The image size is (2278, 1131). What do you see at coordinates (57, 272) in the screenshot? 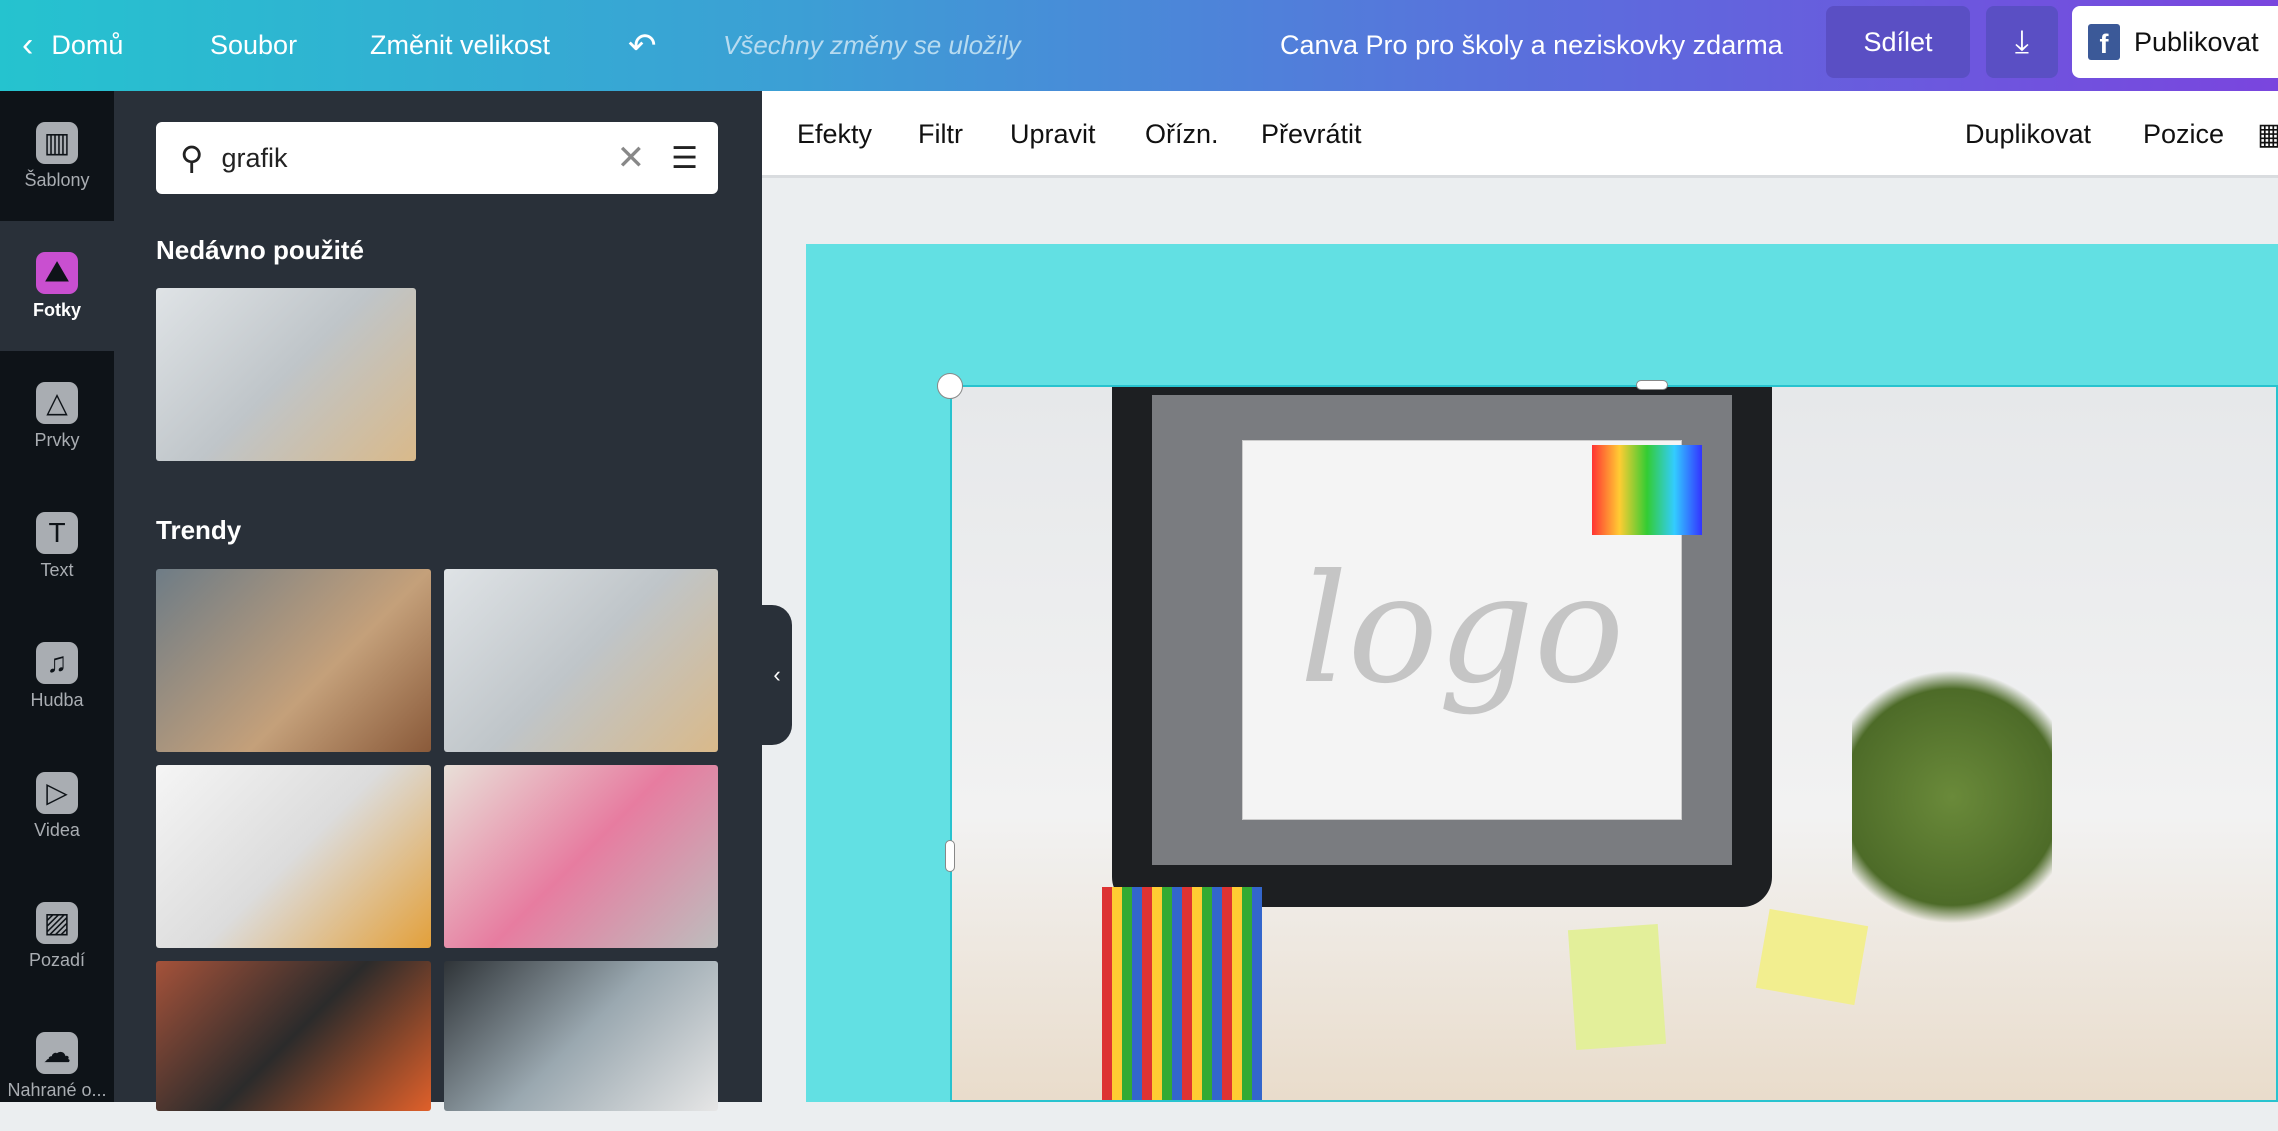
I see `photos-icon: ⛰` at bounding box center [57, 272].